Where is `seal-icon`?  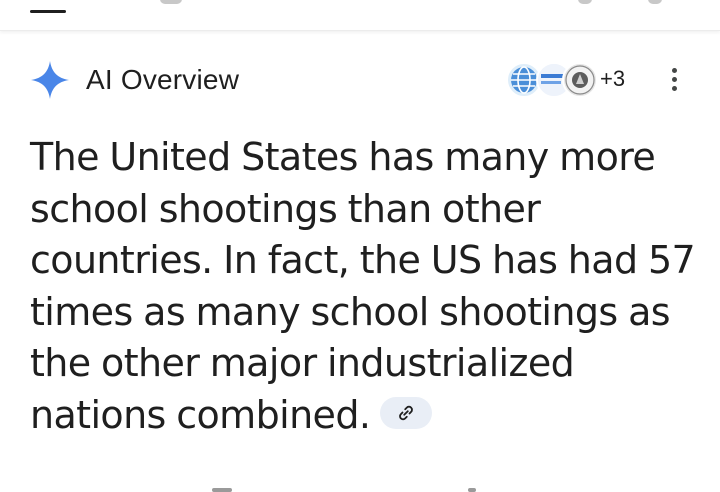 seal-icon is located at coordinates (580, 80).